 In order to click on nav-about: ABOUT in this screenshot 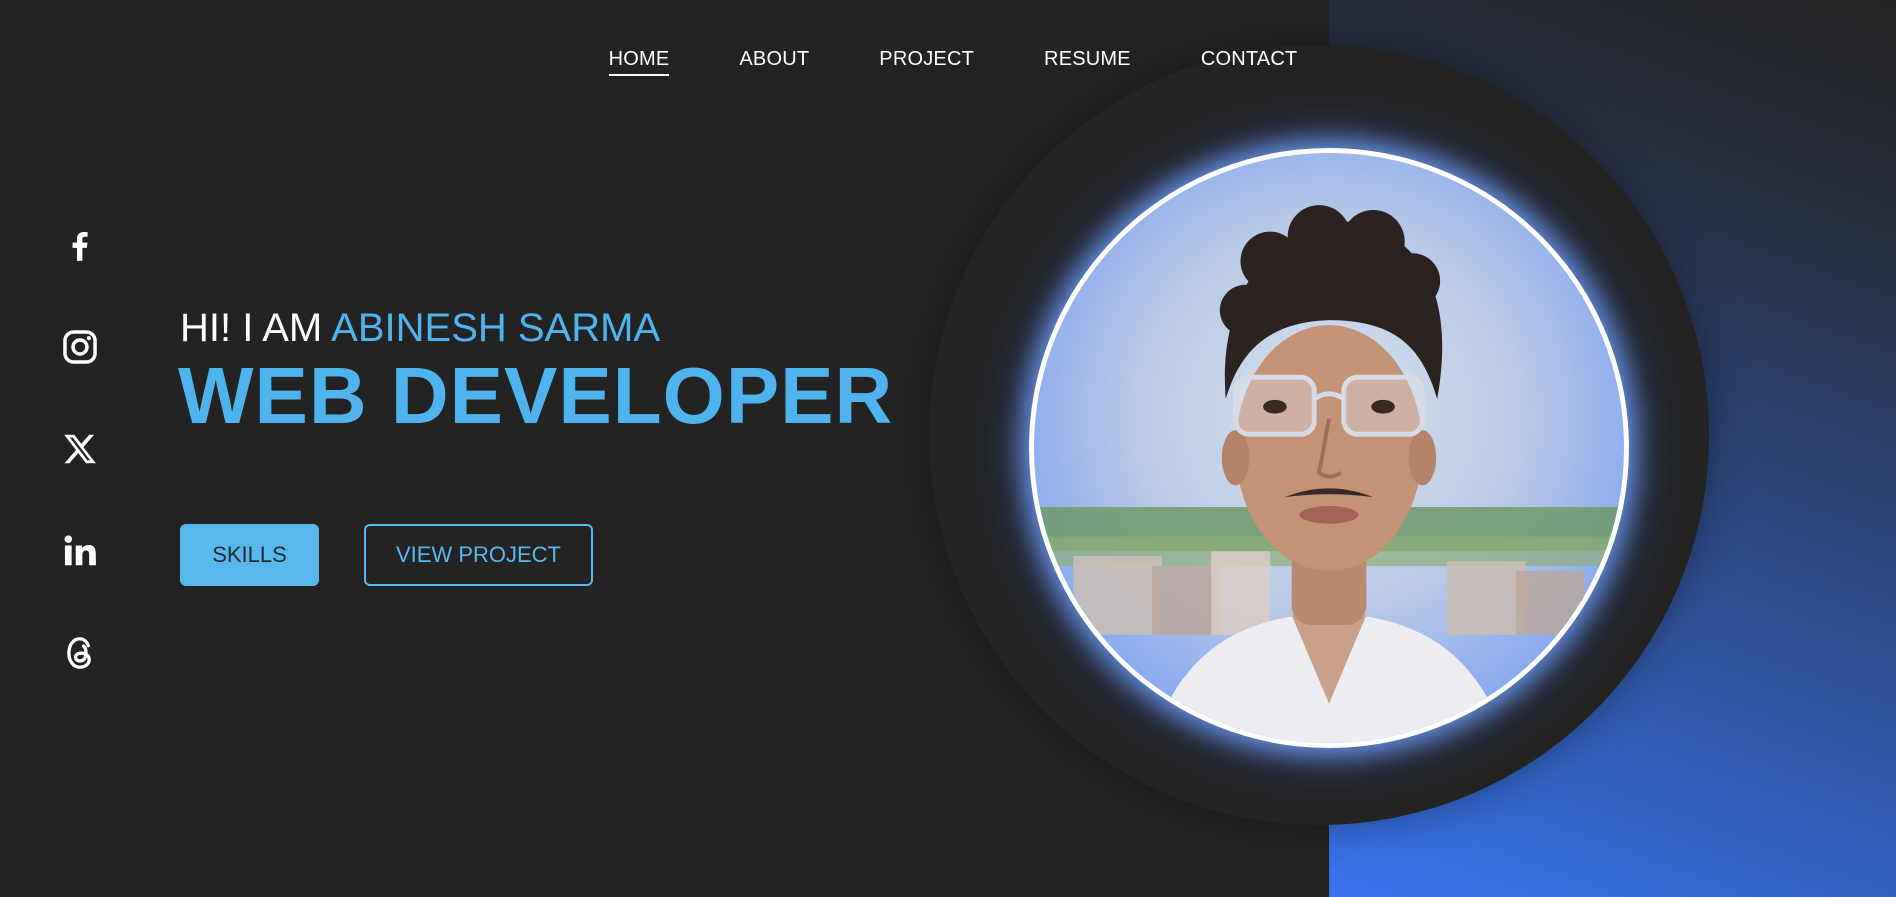, I will do `click(774, 62)`.